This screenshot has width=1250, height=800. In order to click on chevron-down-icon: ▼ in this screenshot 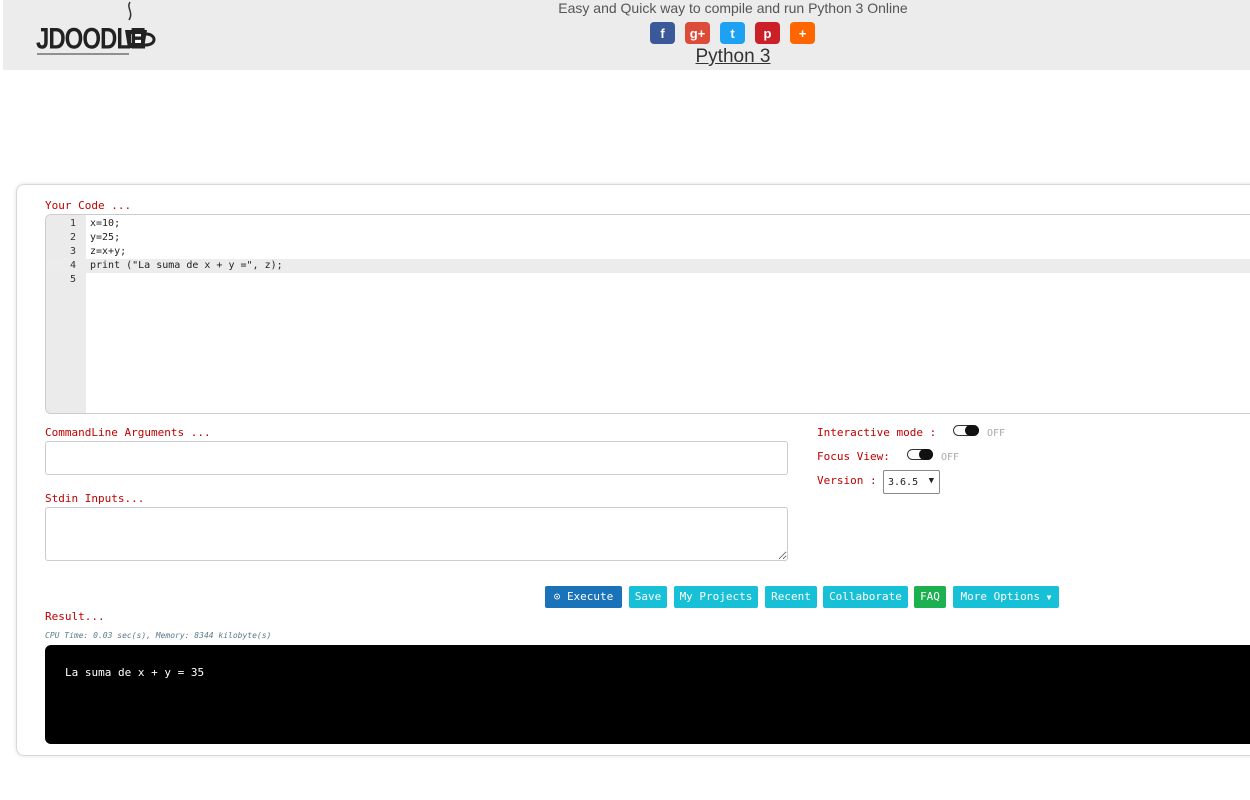, I will do `click(931, 481)`.